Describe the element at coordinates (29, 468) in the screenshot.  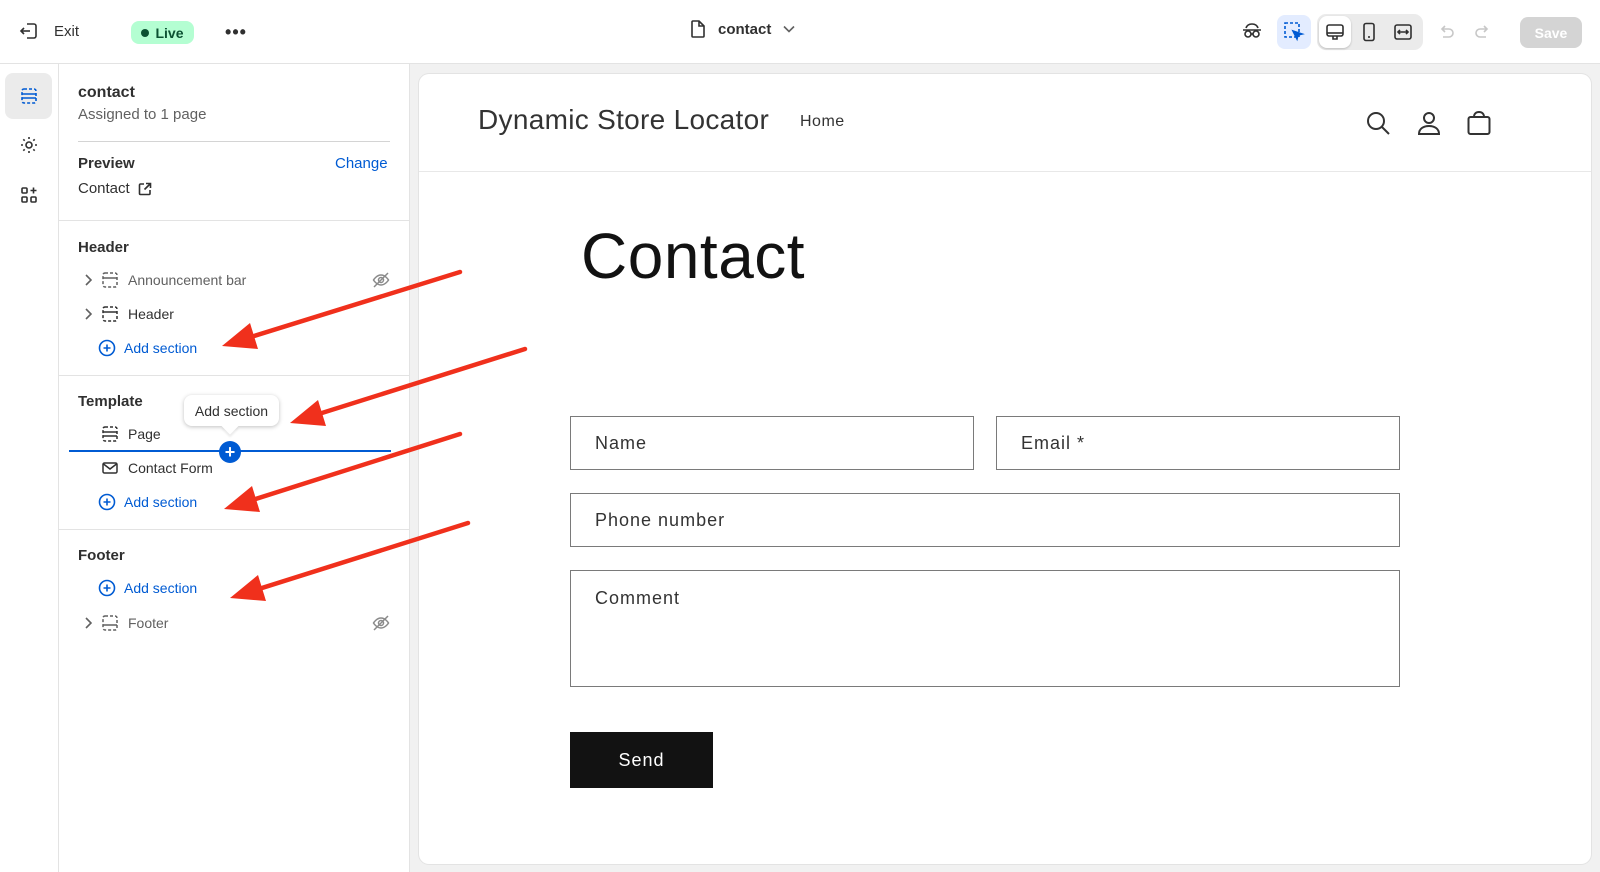
I see `icon-rail` at that location.